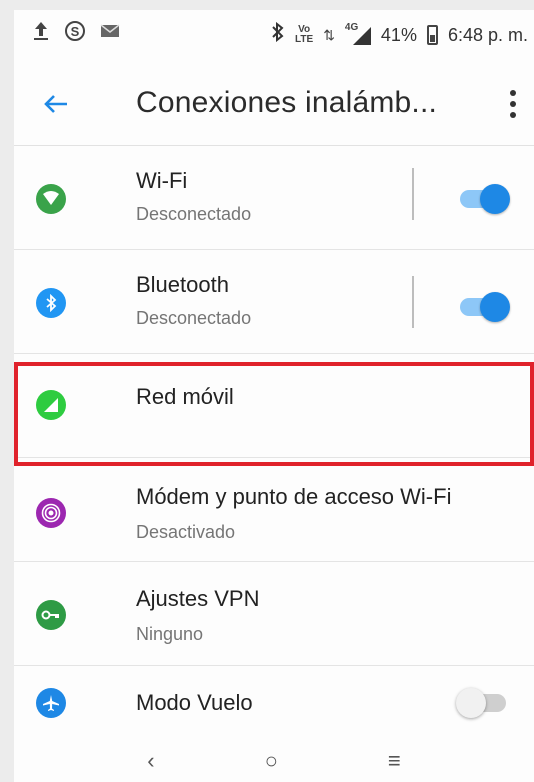 The width and height of the screenshot is (534, 782). I want to click on wifi-status: Desconectado, so click(194, 214).